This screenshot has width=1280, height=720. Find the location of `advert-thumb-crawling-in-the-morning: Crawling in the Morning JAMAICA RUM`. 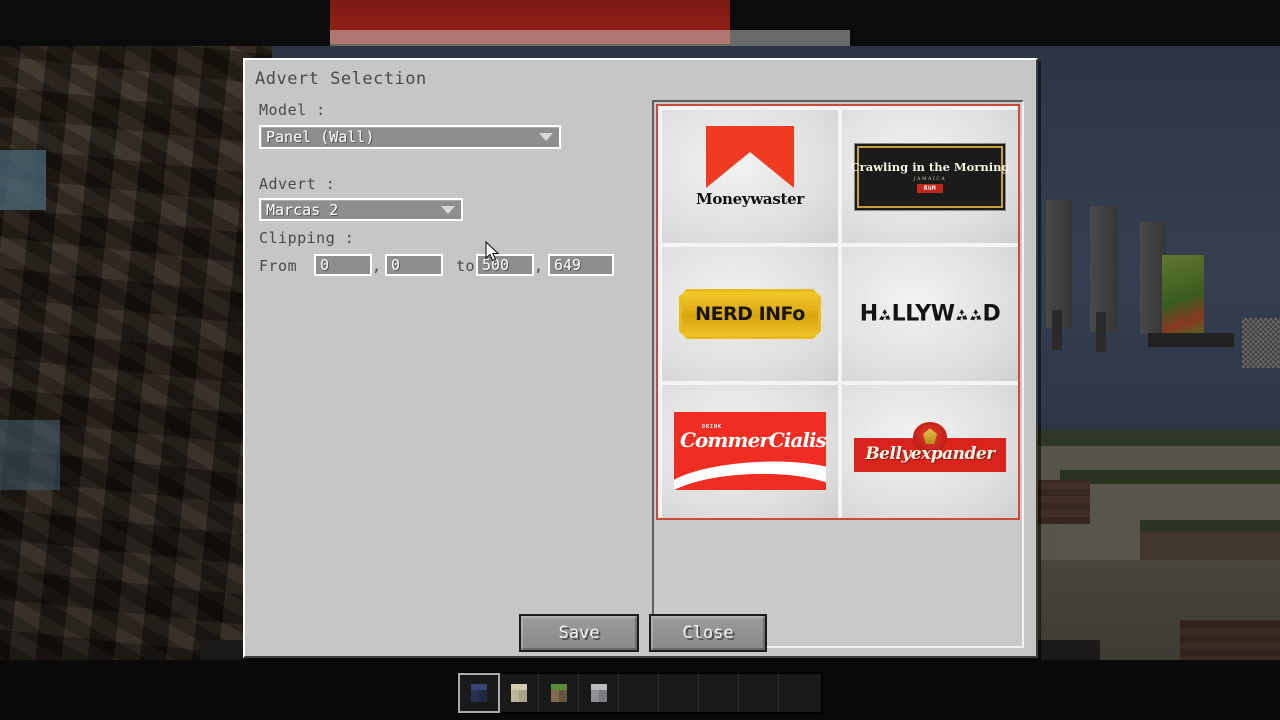

advert-thumb-crawling-in-the-morning: Crawling in the Morning JAMAICA RUM is located at coordinates (930, 177).